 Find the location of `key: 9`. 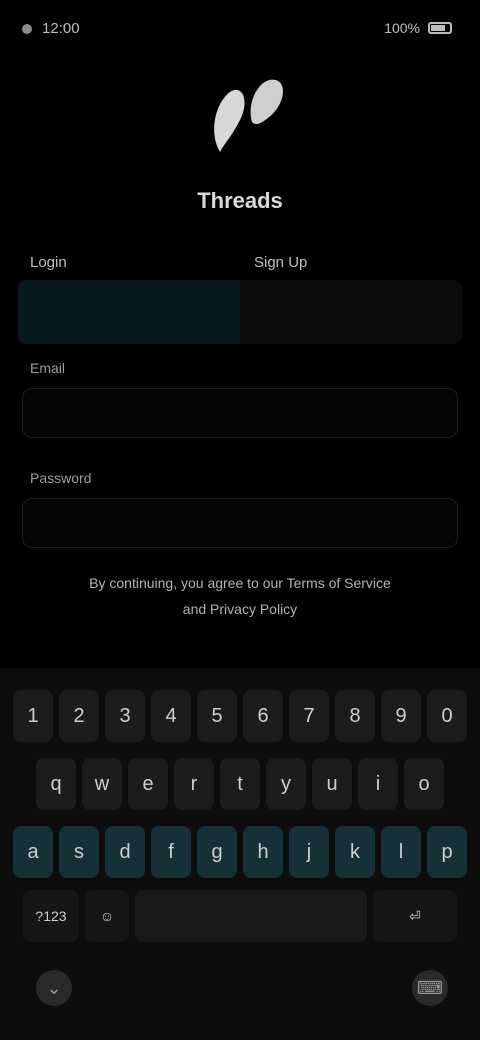

key: 9 is located at coordinates (401, 716).